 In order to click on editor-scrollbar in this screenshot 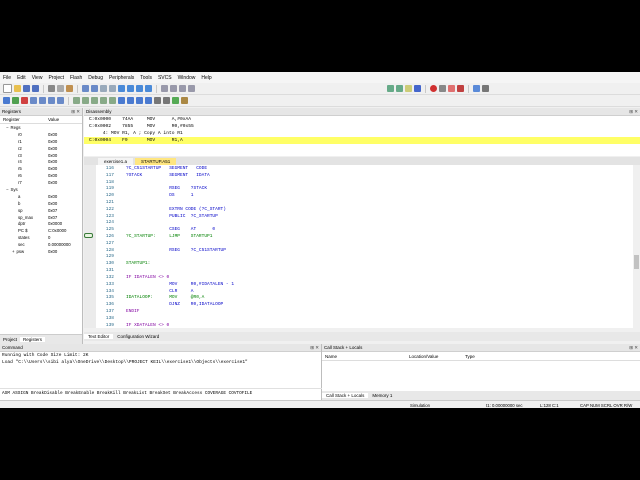, I will do `click(636, 246)`.